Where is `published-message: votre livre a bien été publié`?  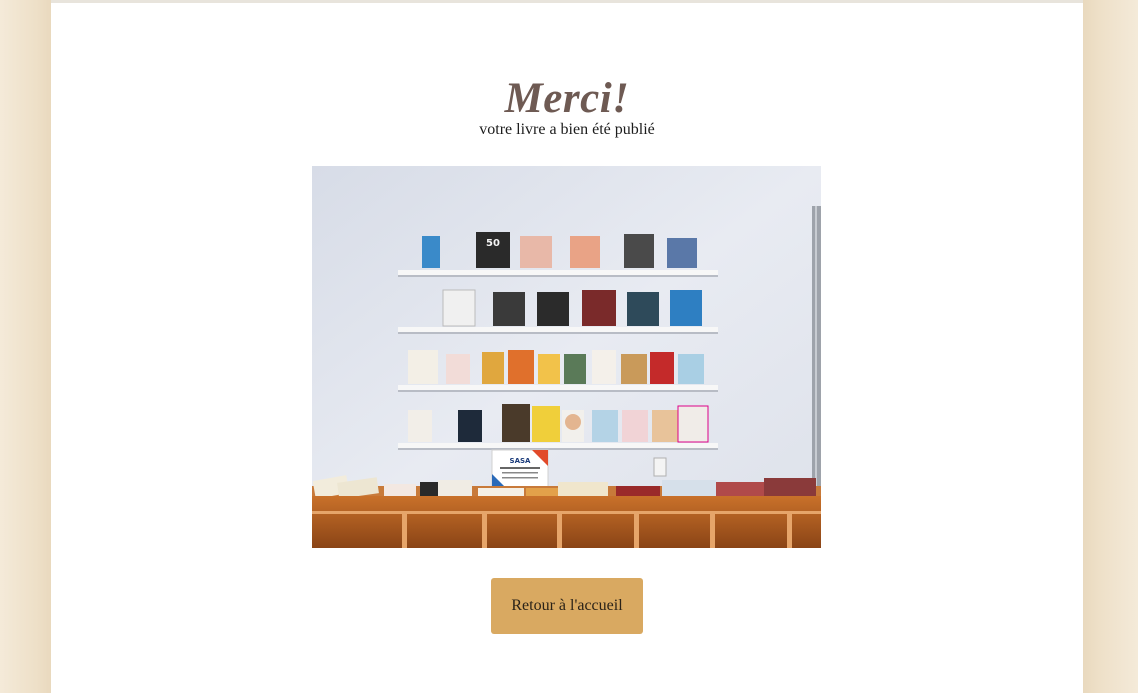 published-message: votre livre a bien été publié is located at coordinates (567, 129).